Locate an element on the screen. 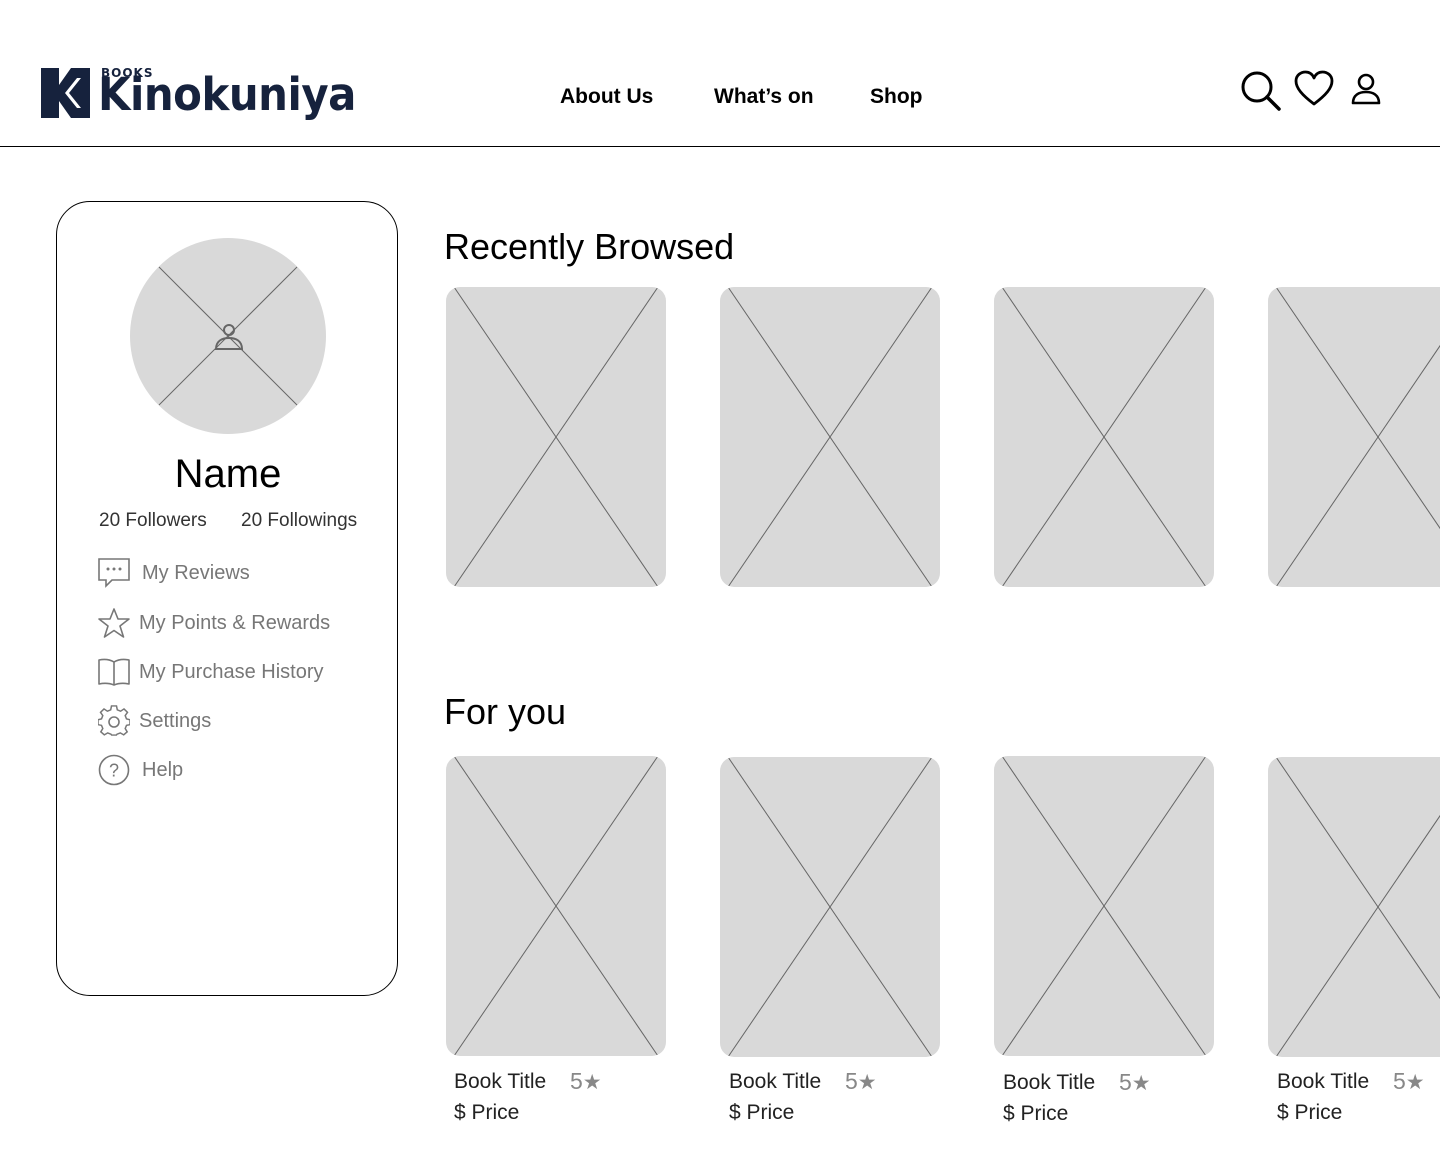  menu-help: ? Help is located at coordinates (238, 770).